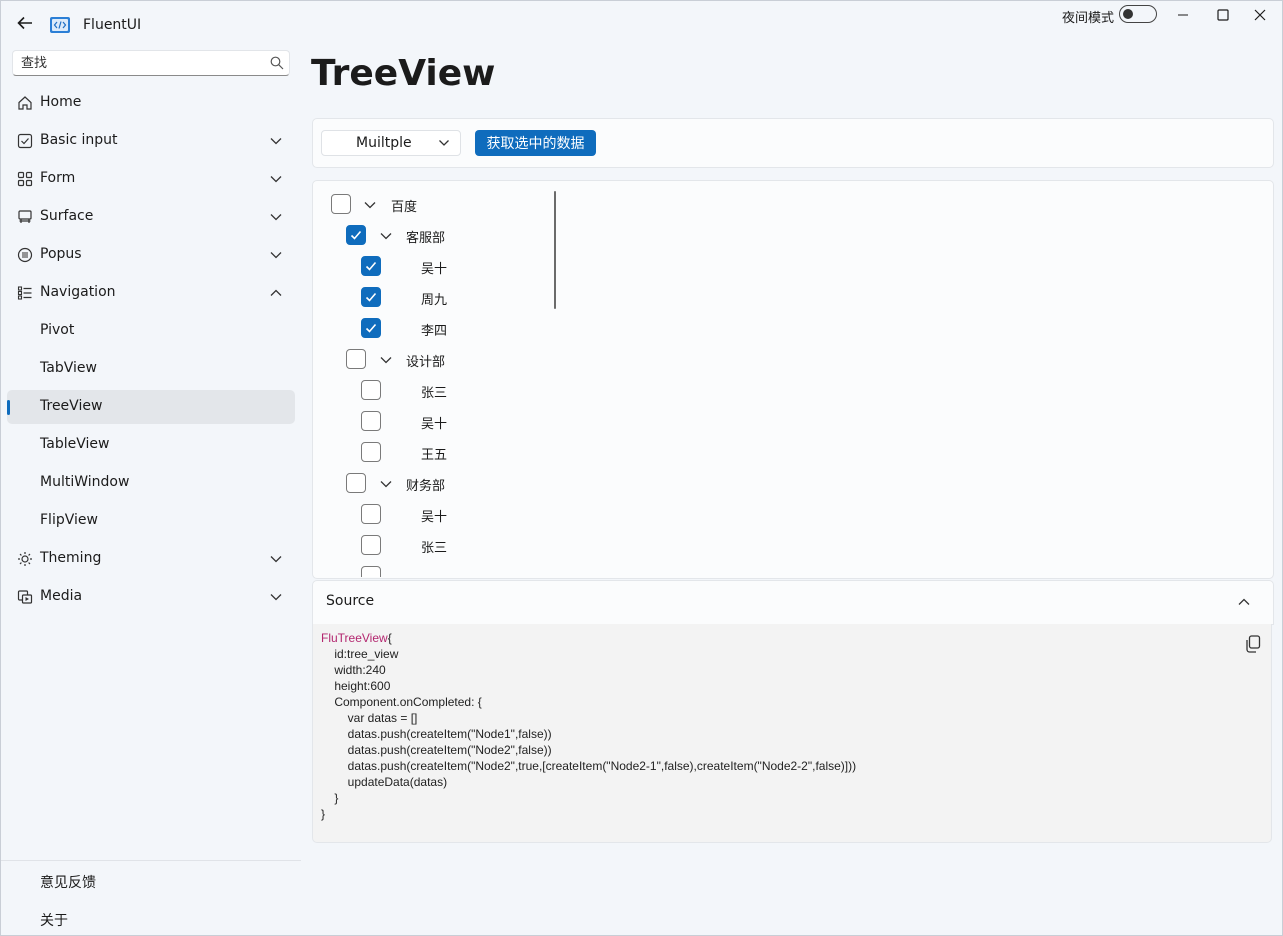  Describe the element at coordinates (434, 331) in the screenshot. I see `tree-node-label: 李四` at that location.